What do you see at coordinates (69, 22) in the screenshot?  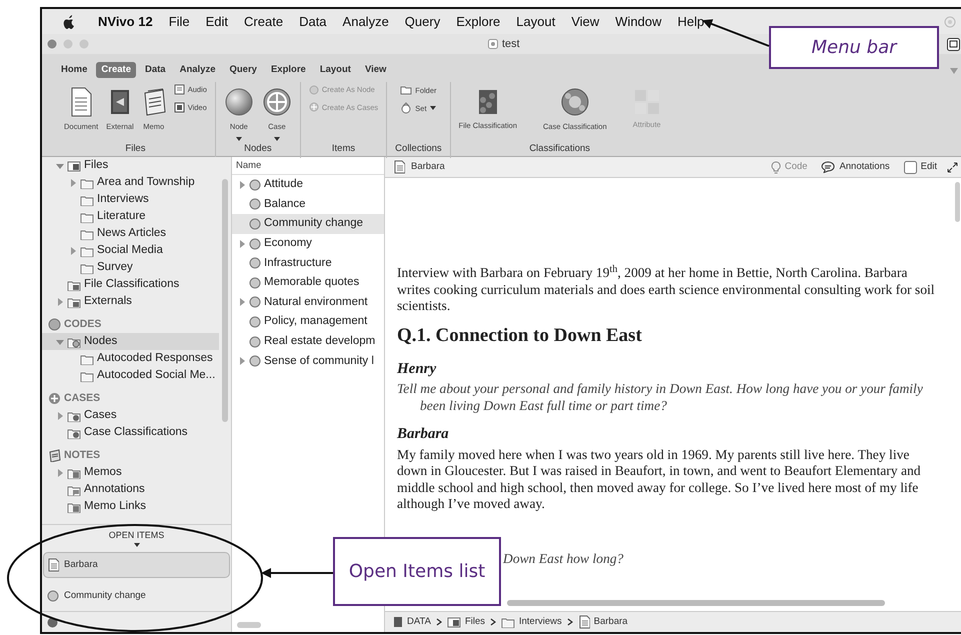 I see `apple-icon` at bounding box center [69, 22].